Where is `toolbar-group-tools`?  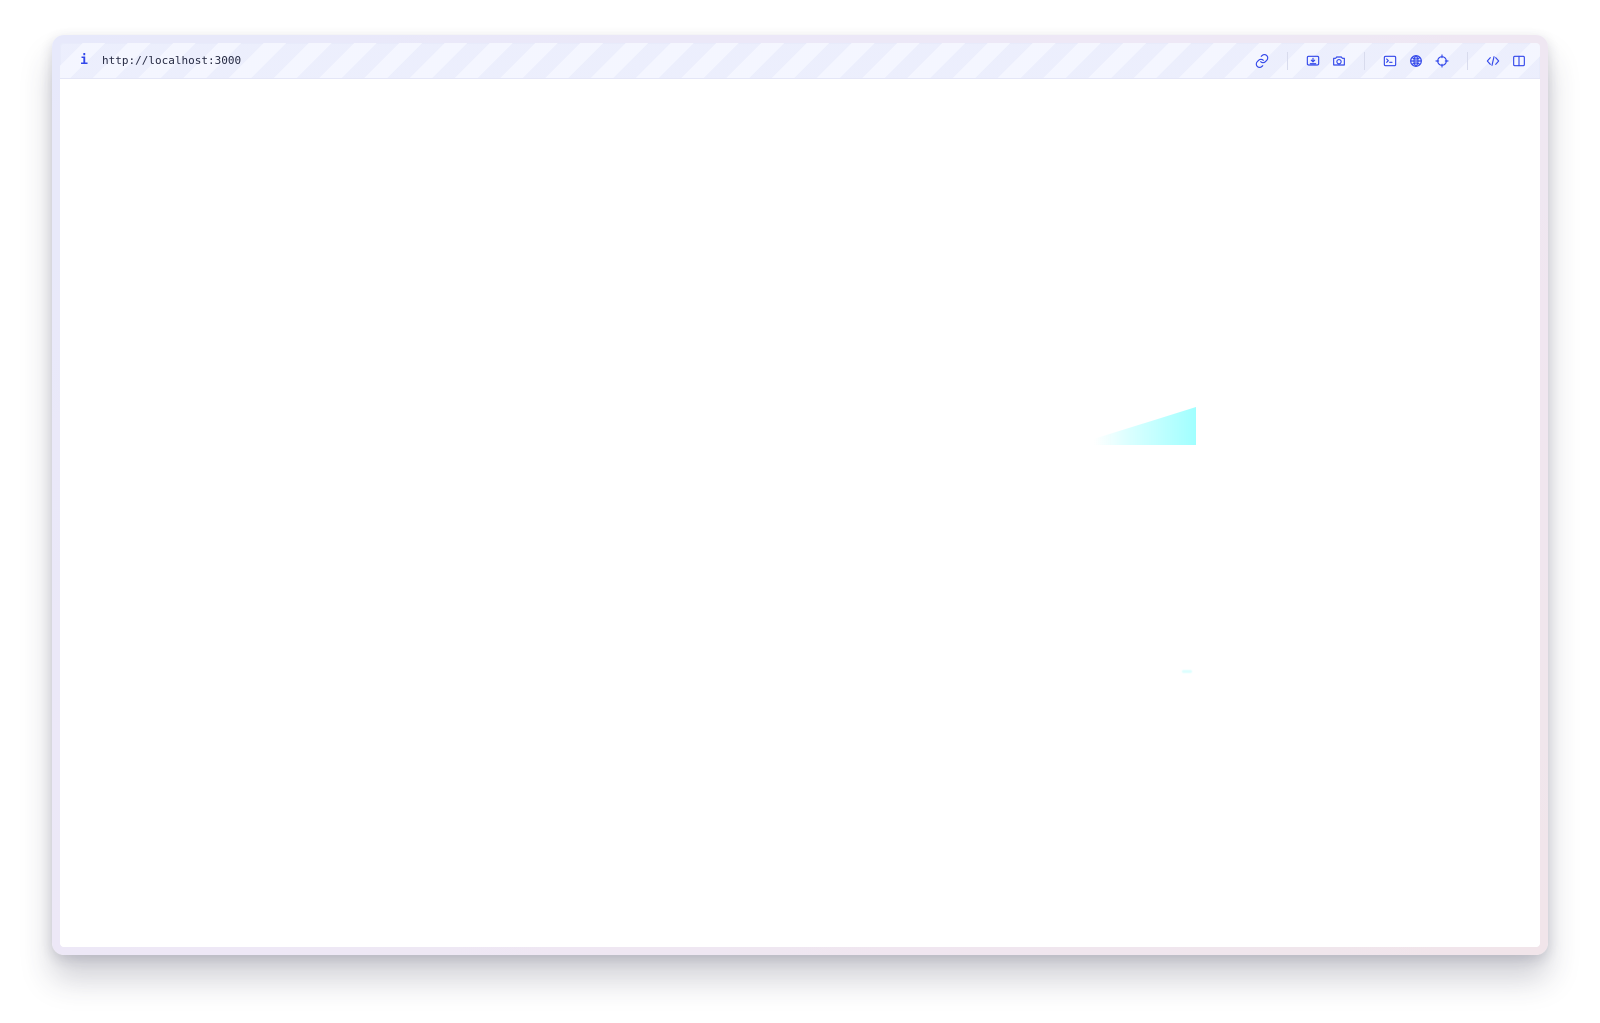
toolbar-group-tools is located at coordinates (1416, 61).